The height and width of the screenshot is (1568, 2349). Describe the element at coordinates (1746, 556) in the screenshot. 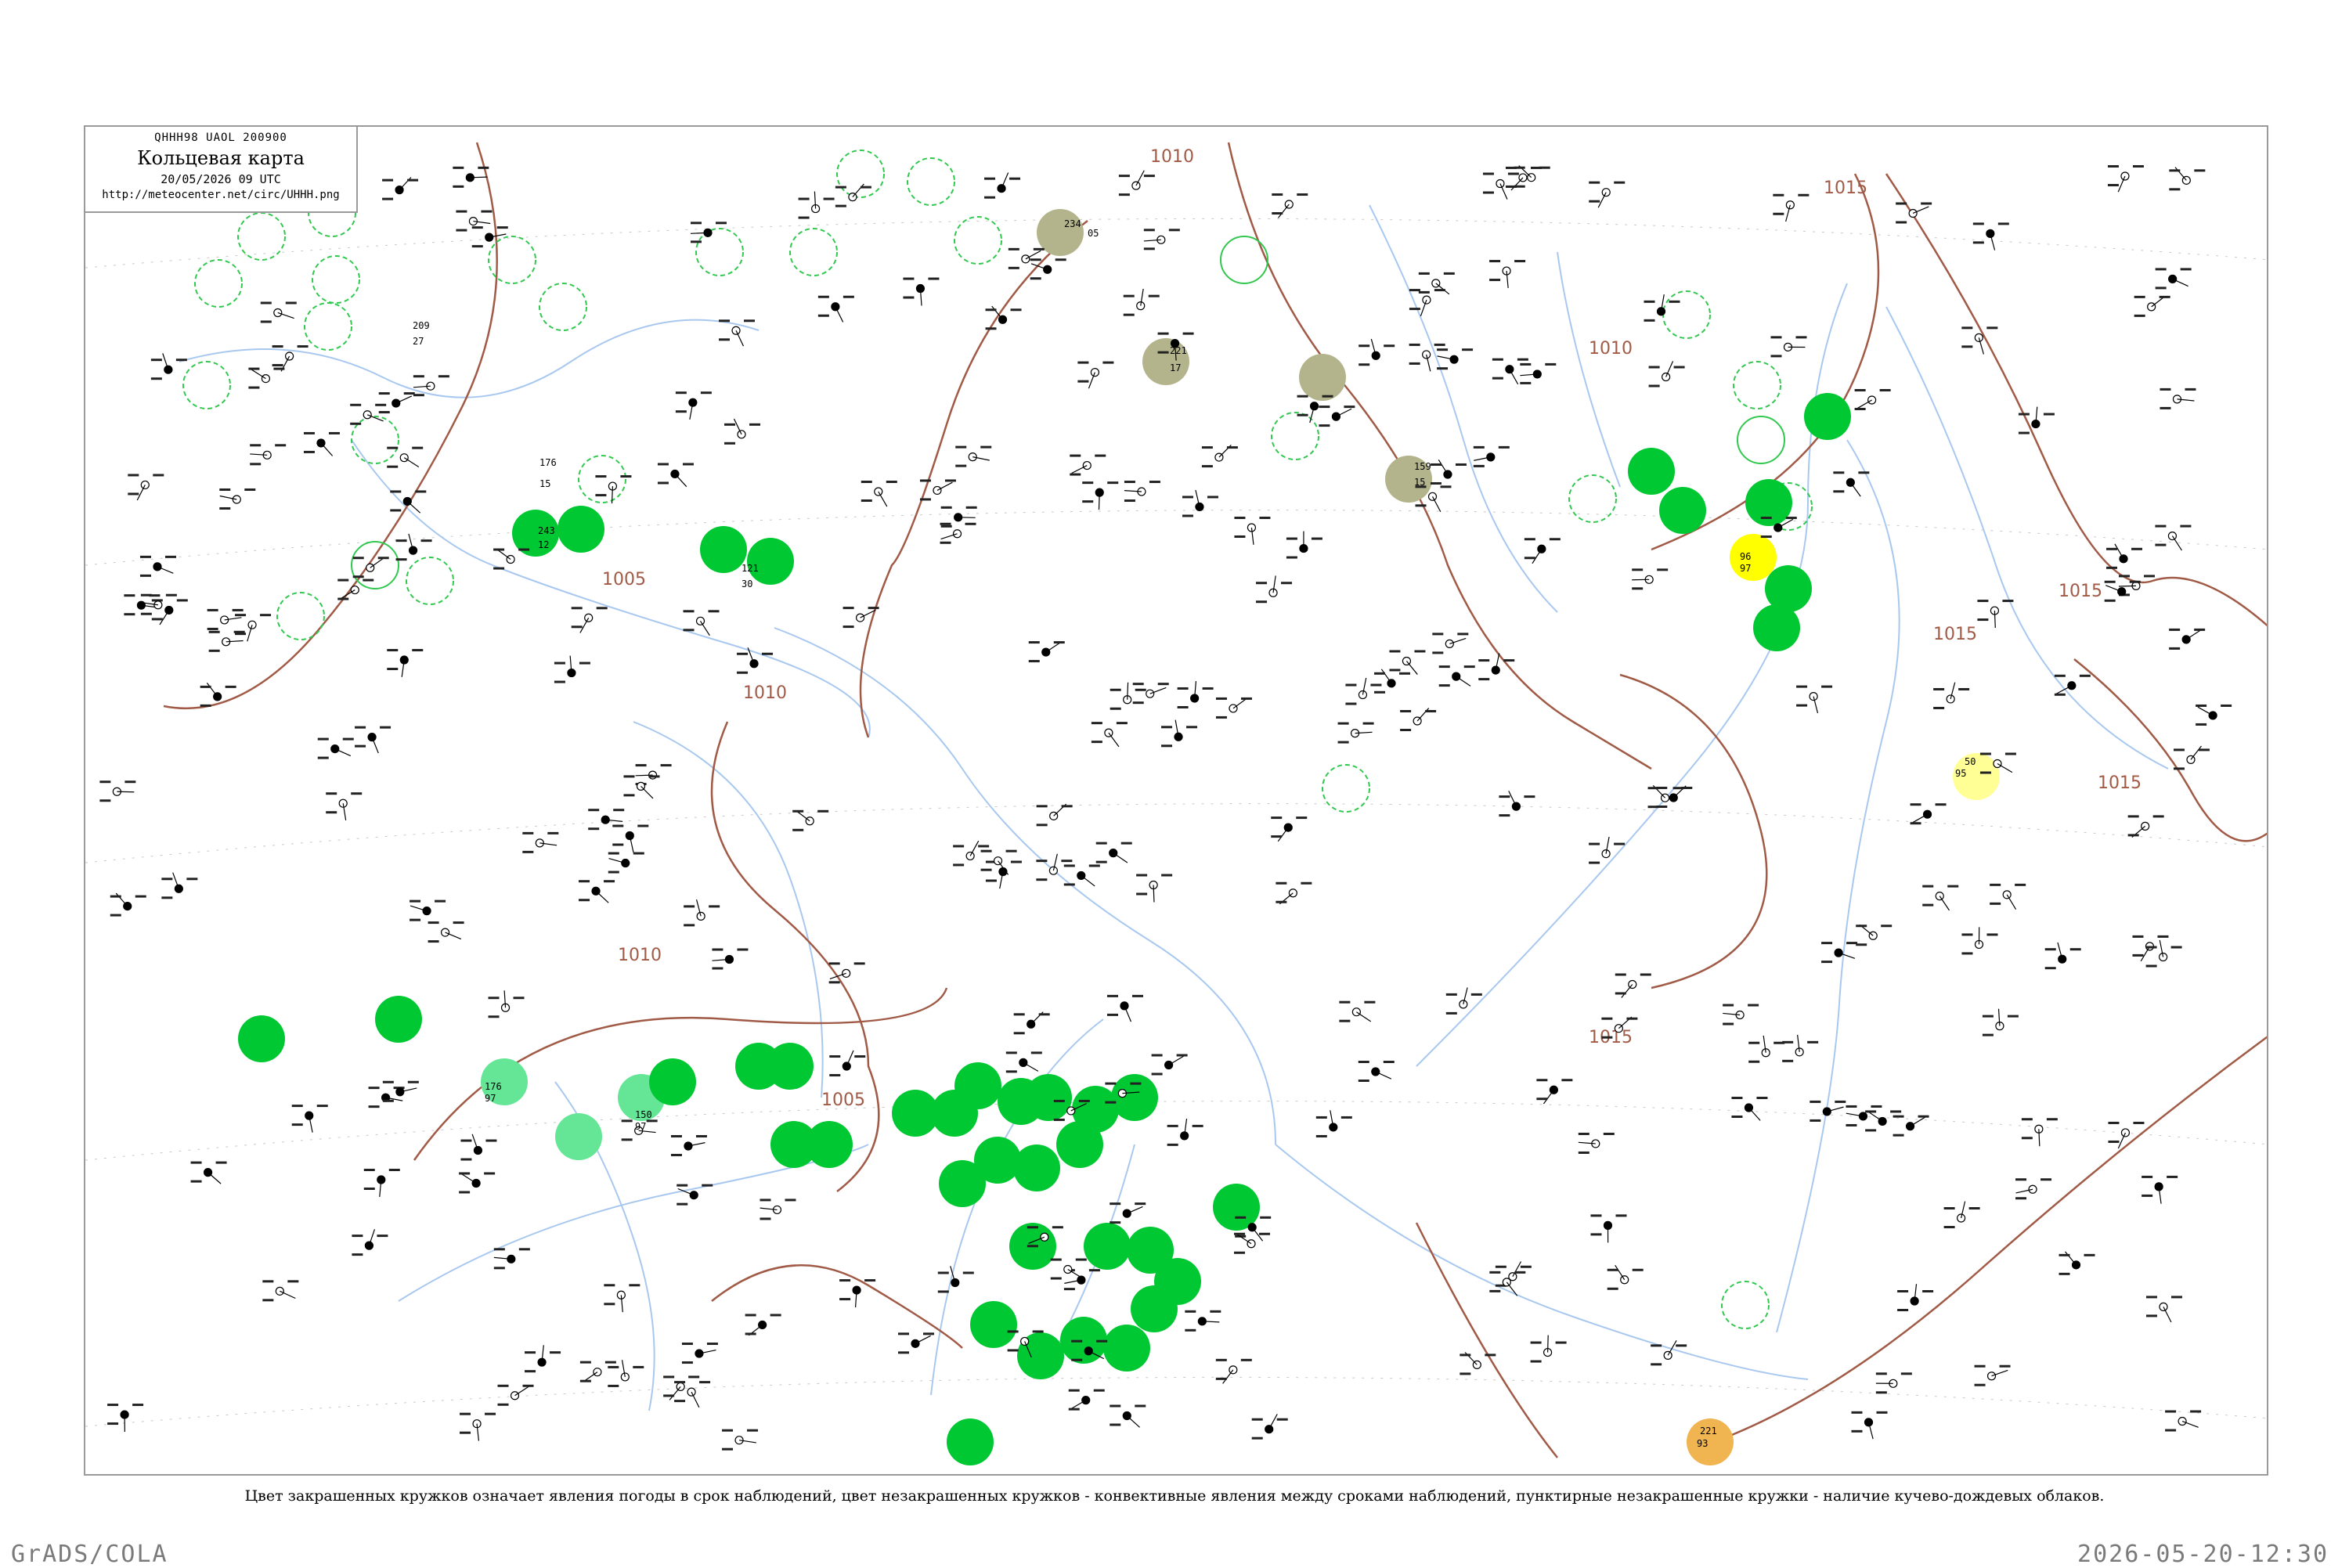

I see `station-temp: 96` at that location.